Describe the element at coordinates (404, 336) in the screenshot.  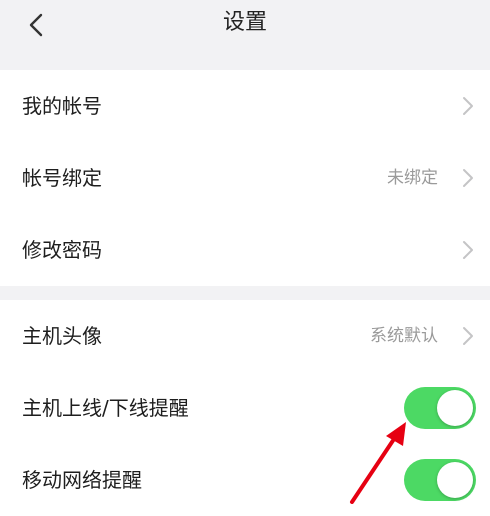
I see `avatar-status-value: 系统默认` at that location.